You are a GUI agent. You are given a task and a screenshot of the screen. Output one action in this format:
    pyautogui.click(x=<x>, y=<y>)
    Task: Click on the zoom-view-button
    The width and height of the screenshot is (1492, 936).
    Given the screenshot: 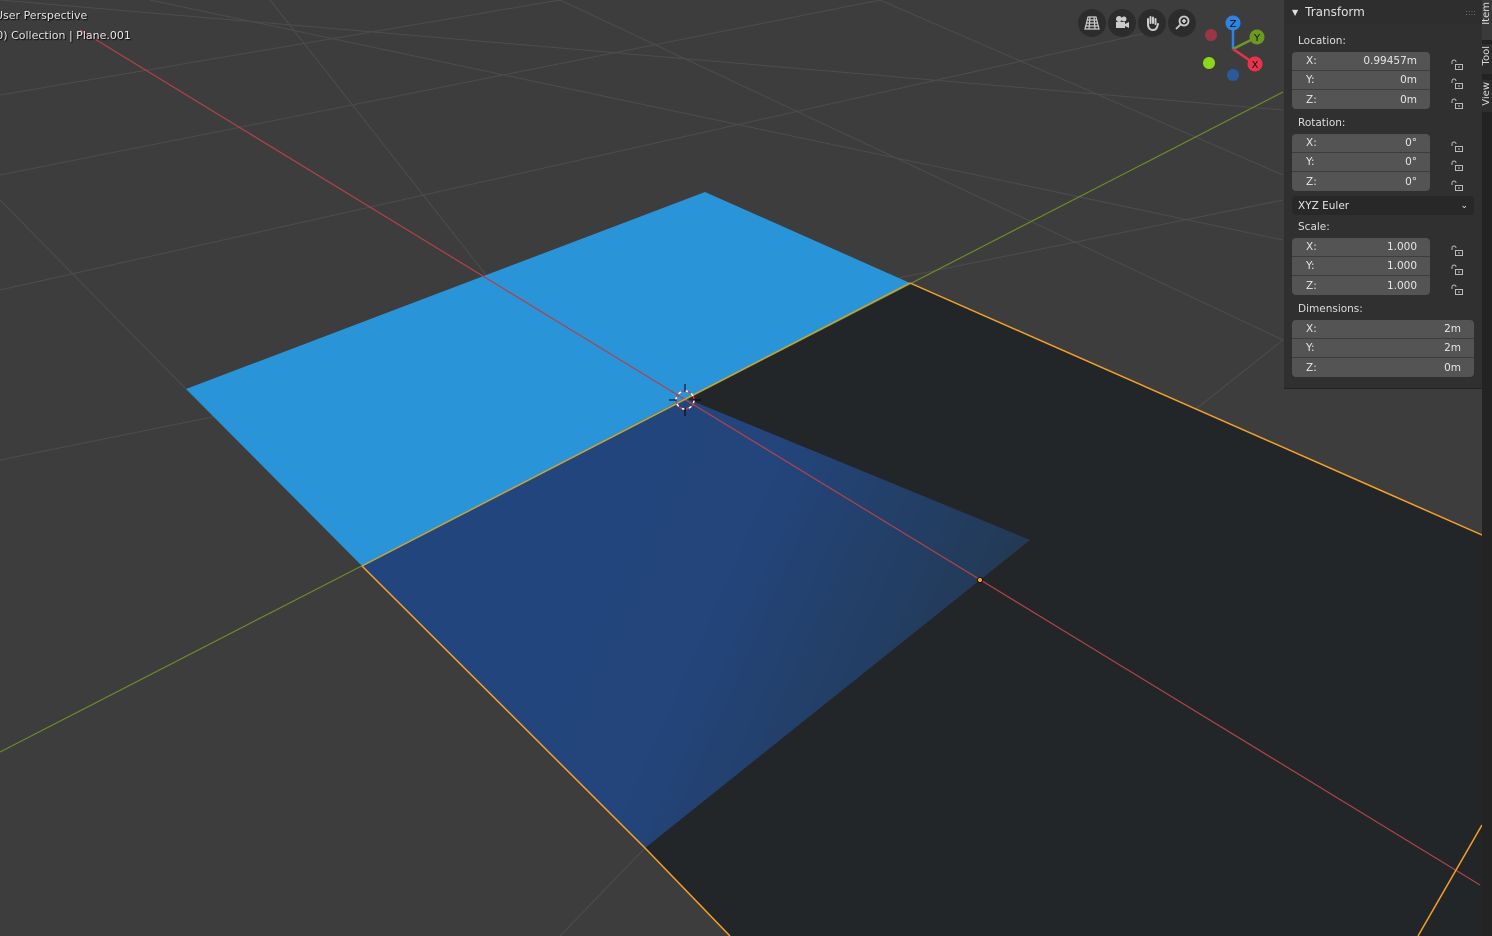 What is the action you would take?
    pyautogui.click(x=1182, y=23)
    